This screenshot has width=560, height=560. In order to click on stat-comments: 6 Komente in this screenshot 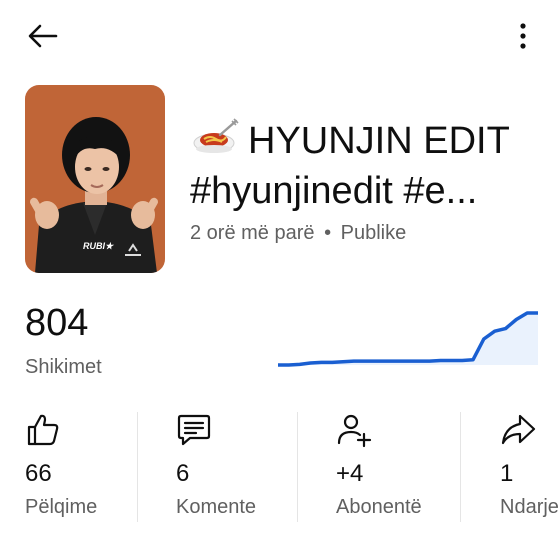, I will do `click(256, 465)`.